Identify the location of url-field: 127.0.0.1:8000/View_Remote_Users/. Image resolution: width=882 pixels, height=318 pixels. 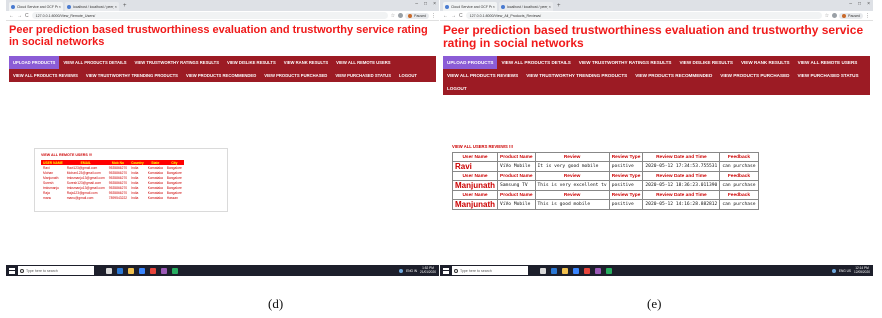
(209, 15).